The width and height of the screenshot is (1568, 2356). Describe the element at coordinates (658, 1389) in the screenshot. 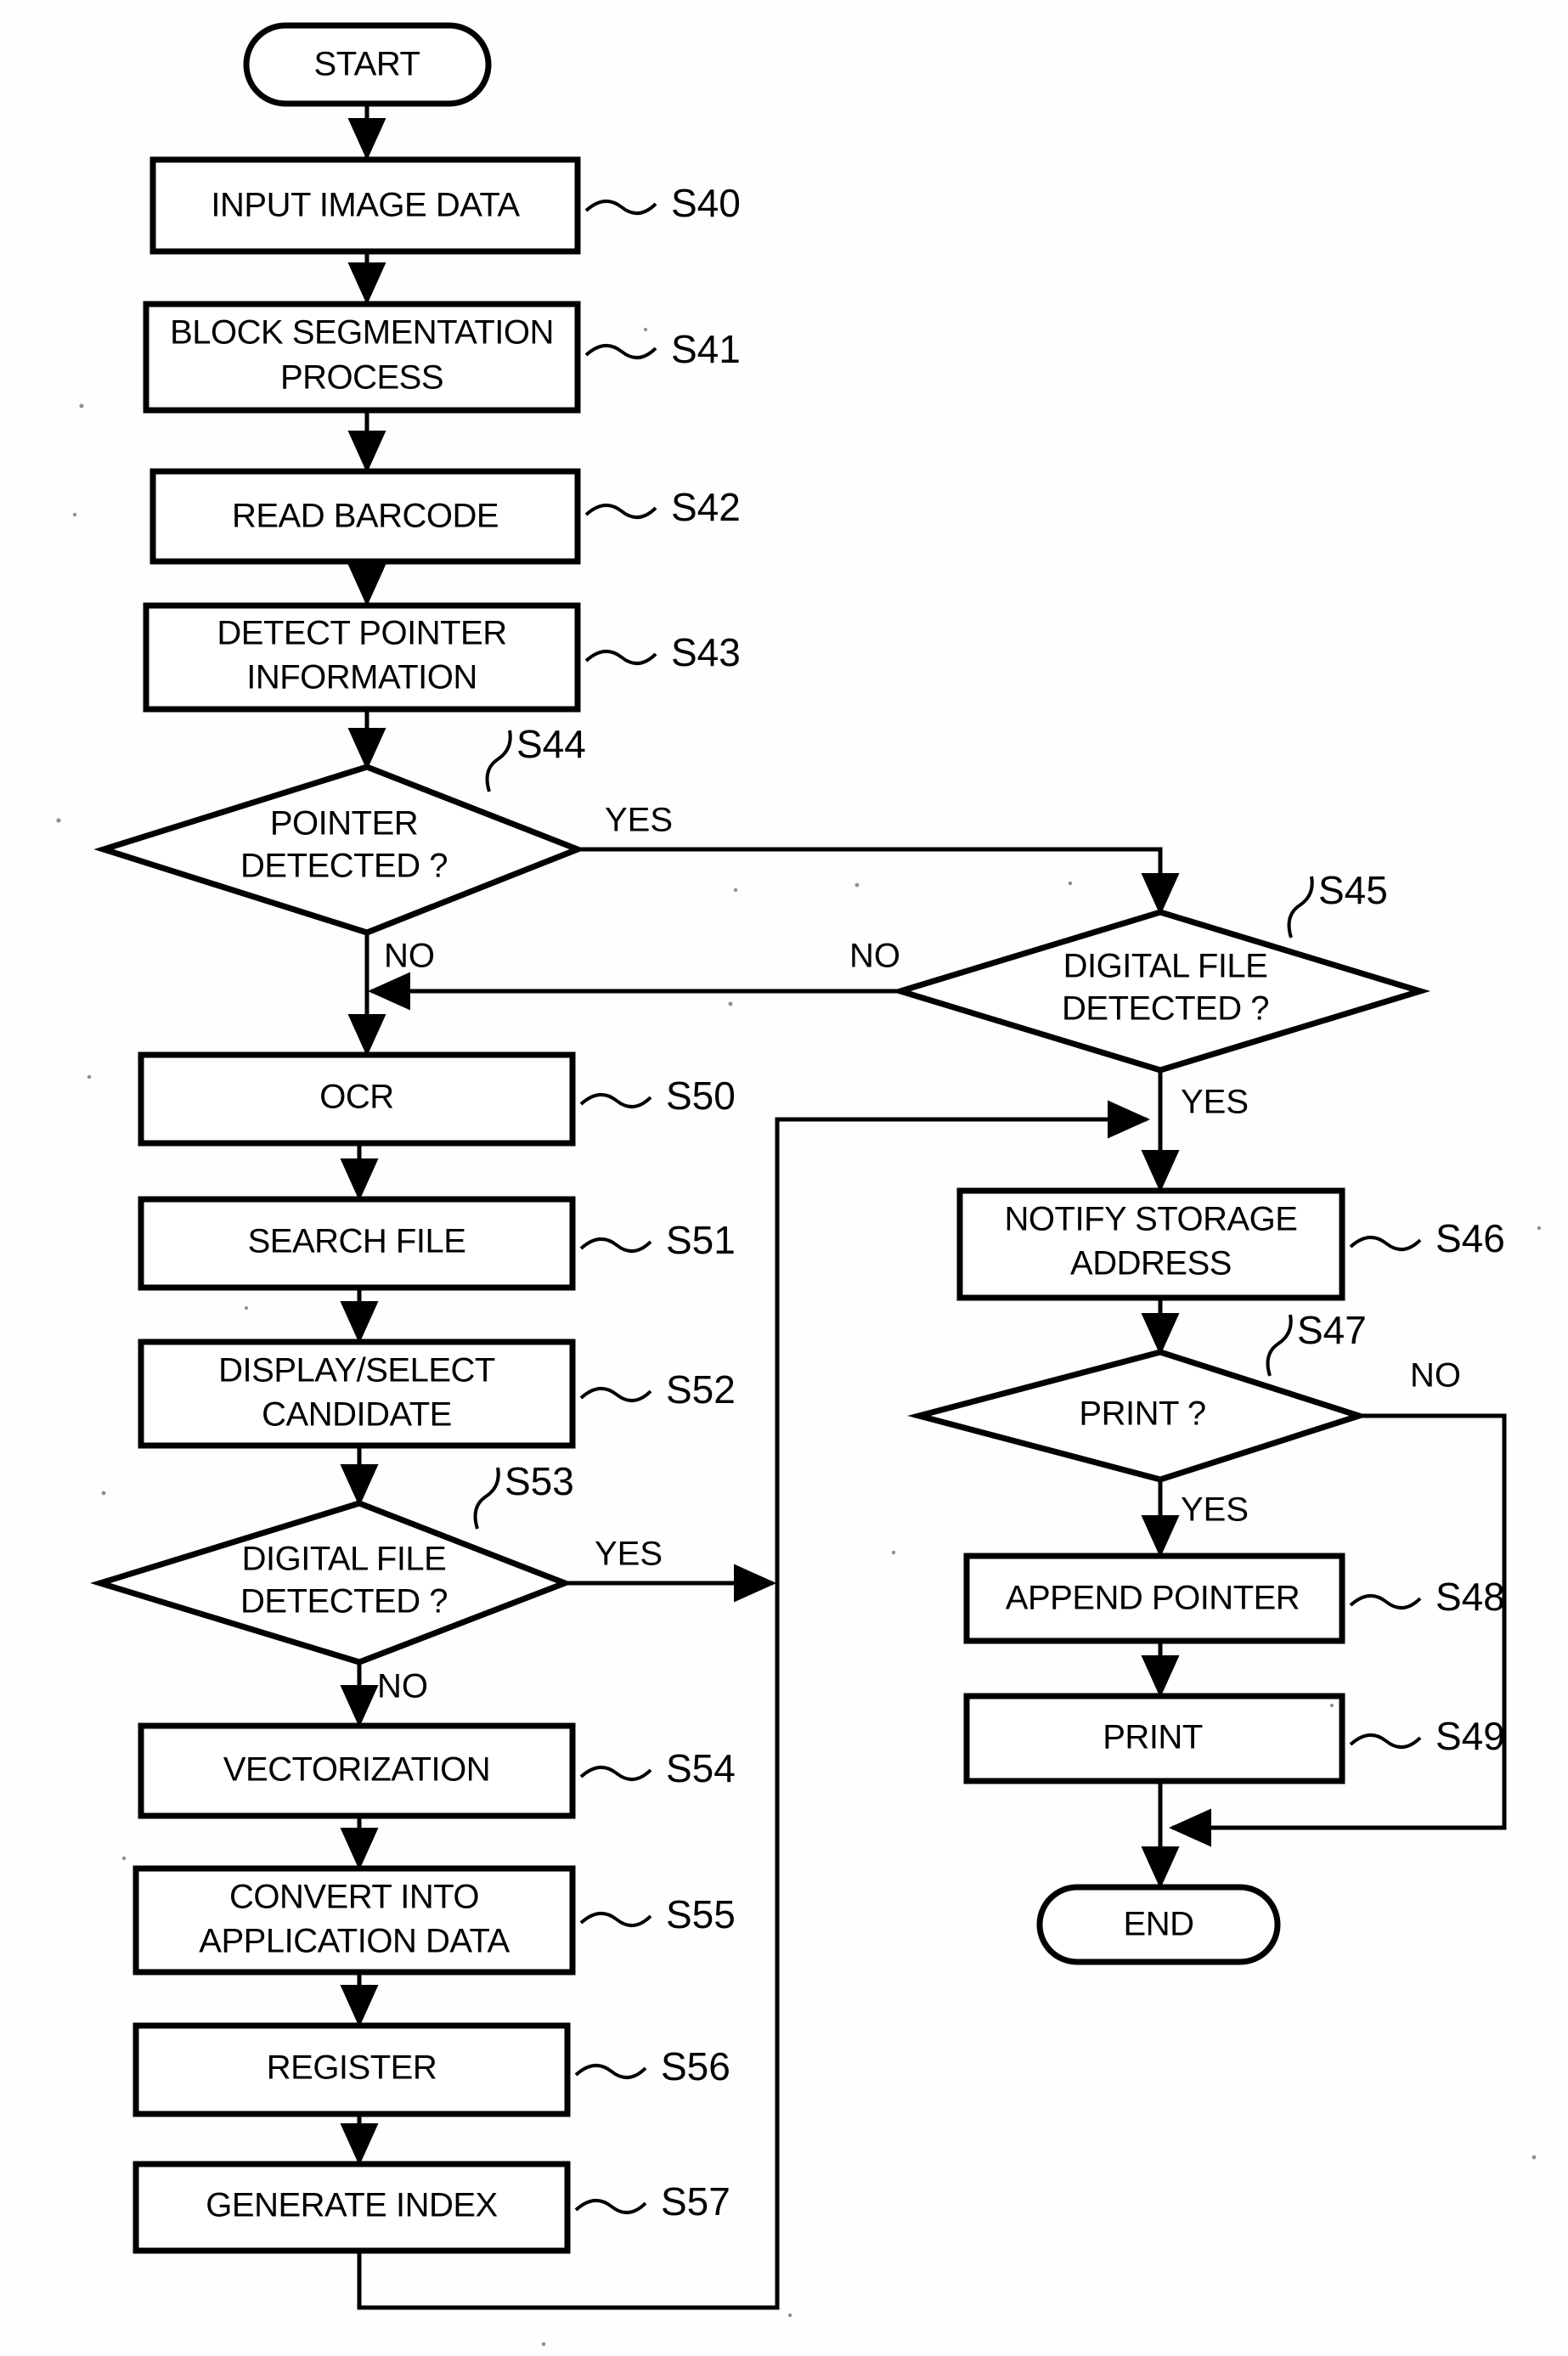

I see `step-marker-s52: S52` at that location.